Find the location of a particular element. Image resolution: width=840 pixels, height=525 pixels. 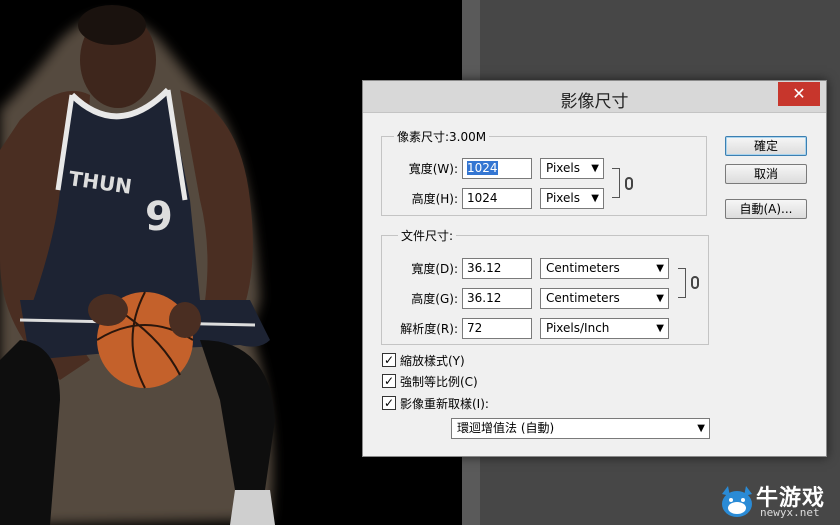

pixel-width-unit-select: Pixels ▼ is located at coordinates (572, 168).